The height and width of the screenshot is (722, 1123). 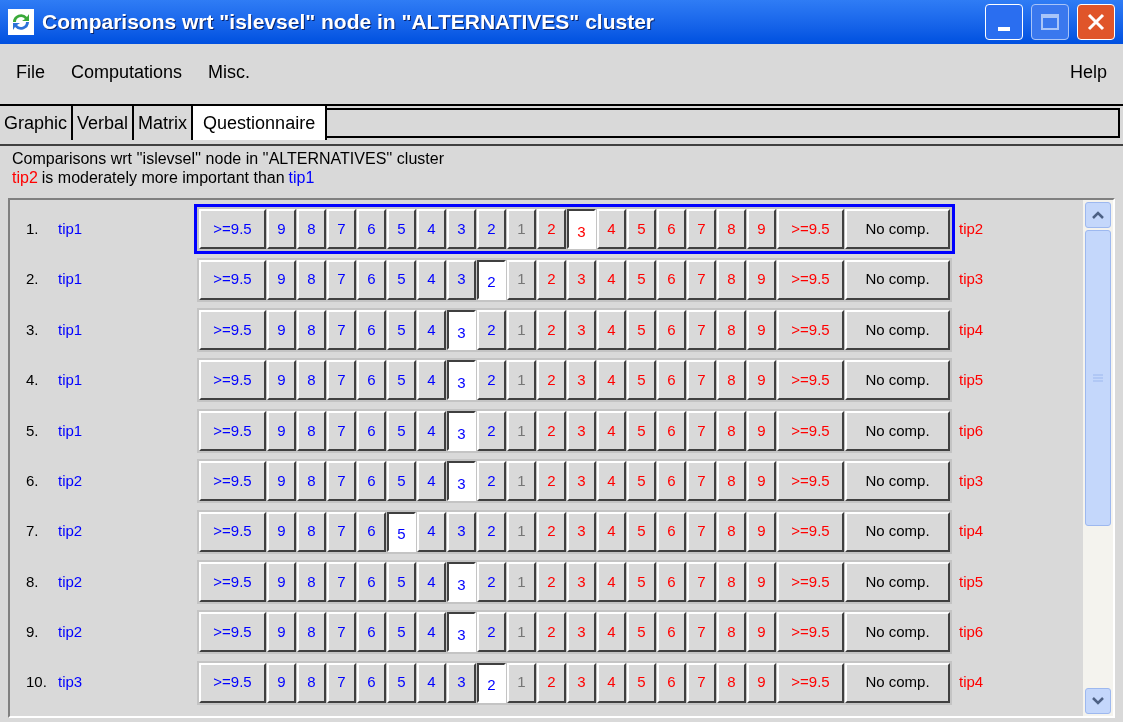 I want to click on menu-item: Computations, so click(x=127, y=72).